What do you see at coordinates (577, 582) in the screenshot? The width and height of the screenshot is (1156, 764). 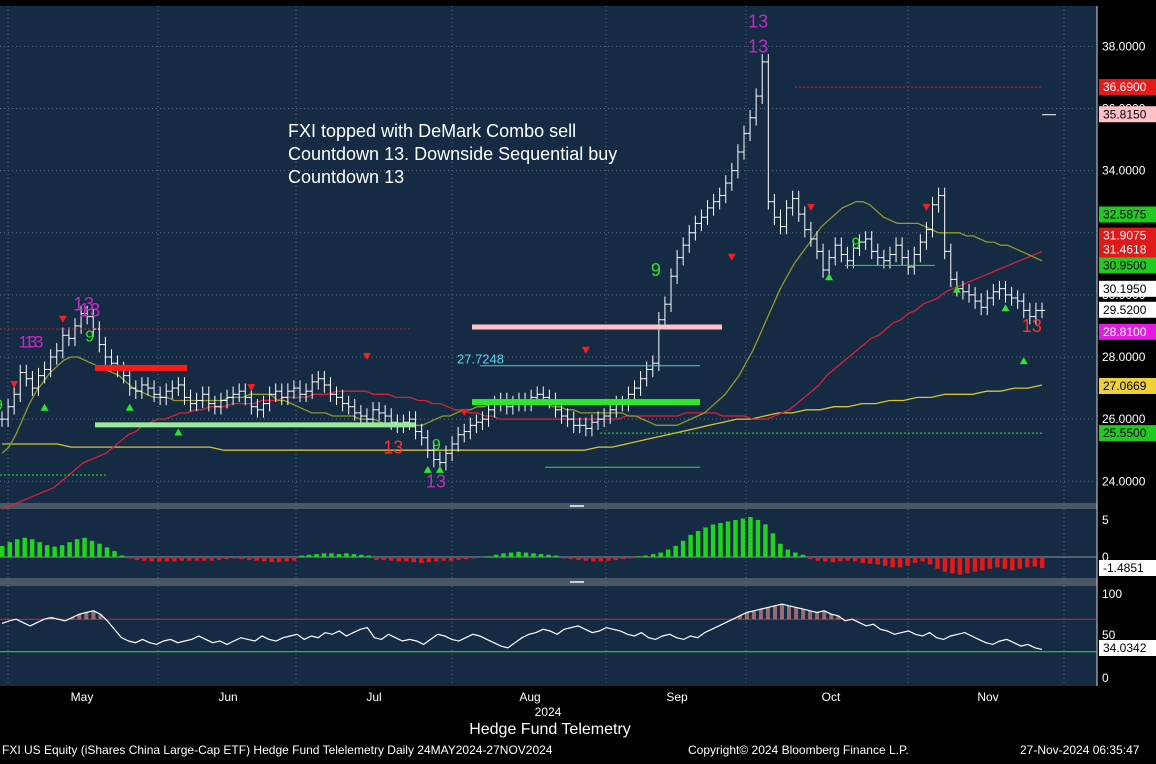 I see `panel-resize-grip` at bounding box center [577, 582].